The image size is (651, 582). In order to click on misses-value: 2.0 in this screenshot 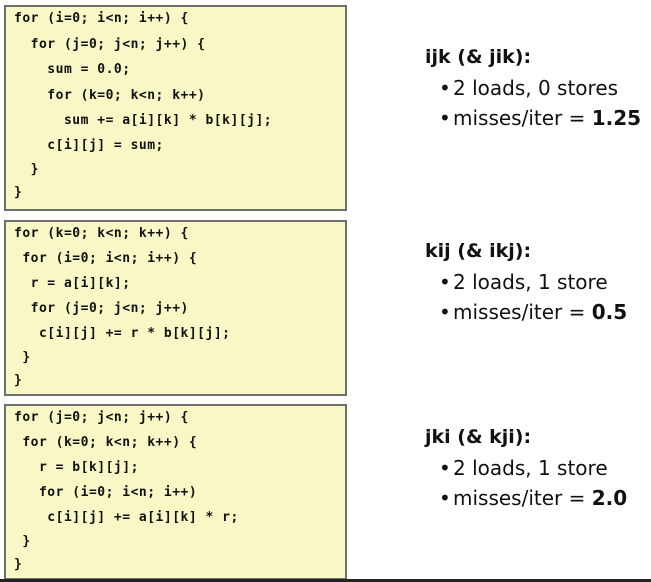, I will do `click(609, 498)`.